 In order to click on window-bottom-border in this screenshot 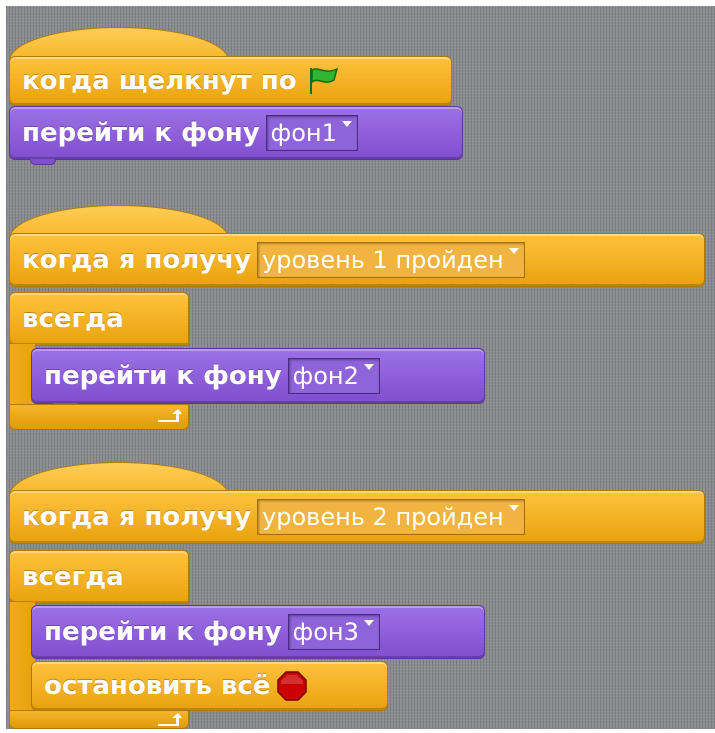, I will do `click(357, 731)`.